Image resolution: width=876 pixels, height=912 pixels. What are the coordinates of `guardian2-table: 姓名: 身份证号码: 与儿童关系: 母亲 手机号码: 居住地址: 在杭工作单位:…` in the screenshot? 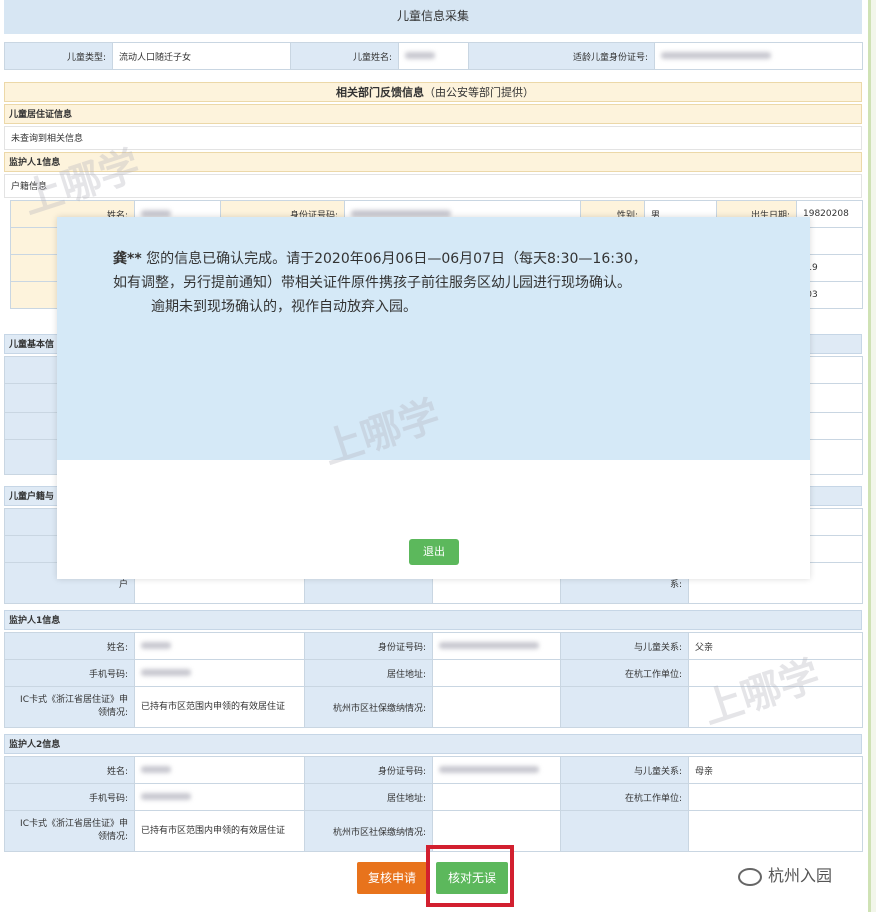 It's located at (433, 804).